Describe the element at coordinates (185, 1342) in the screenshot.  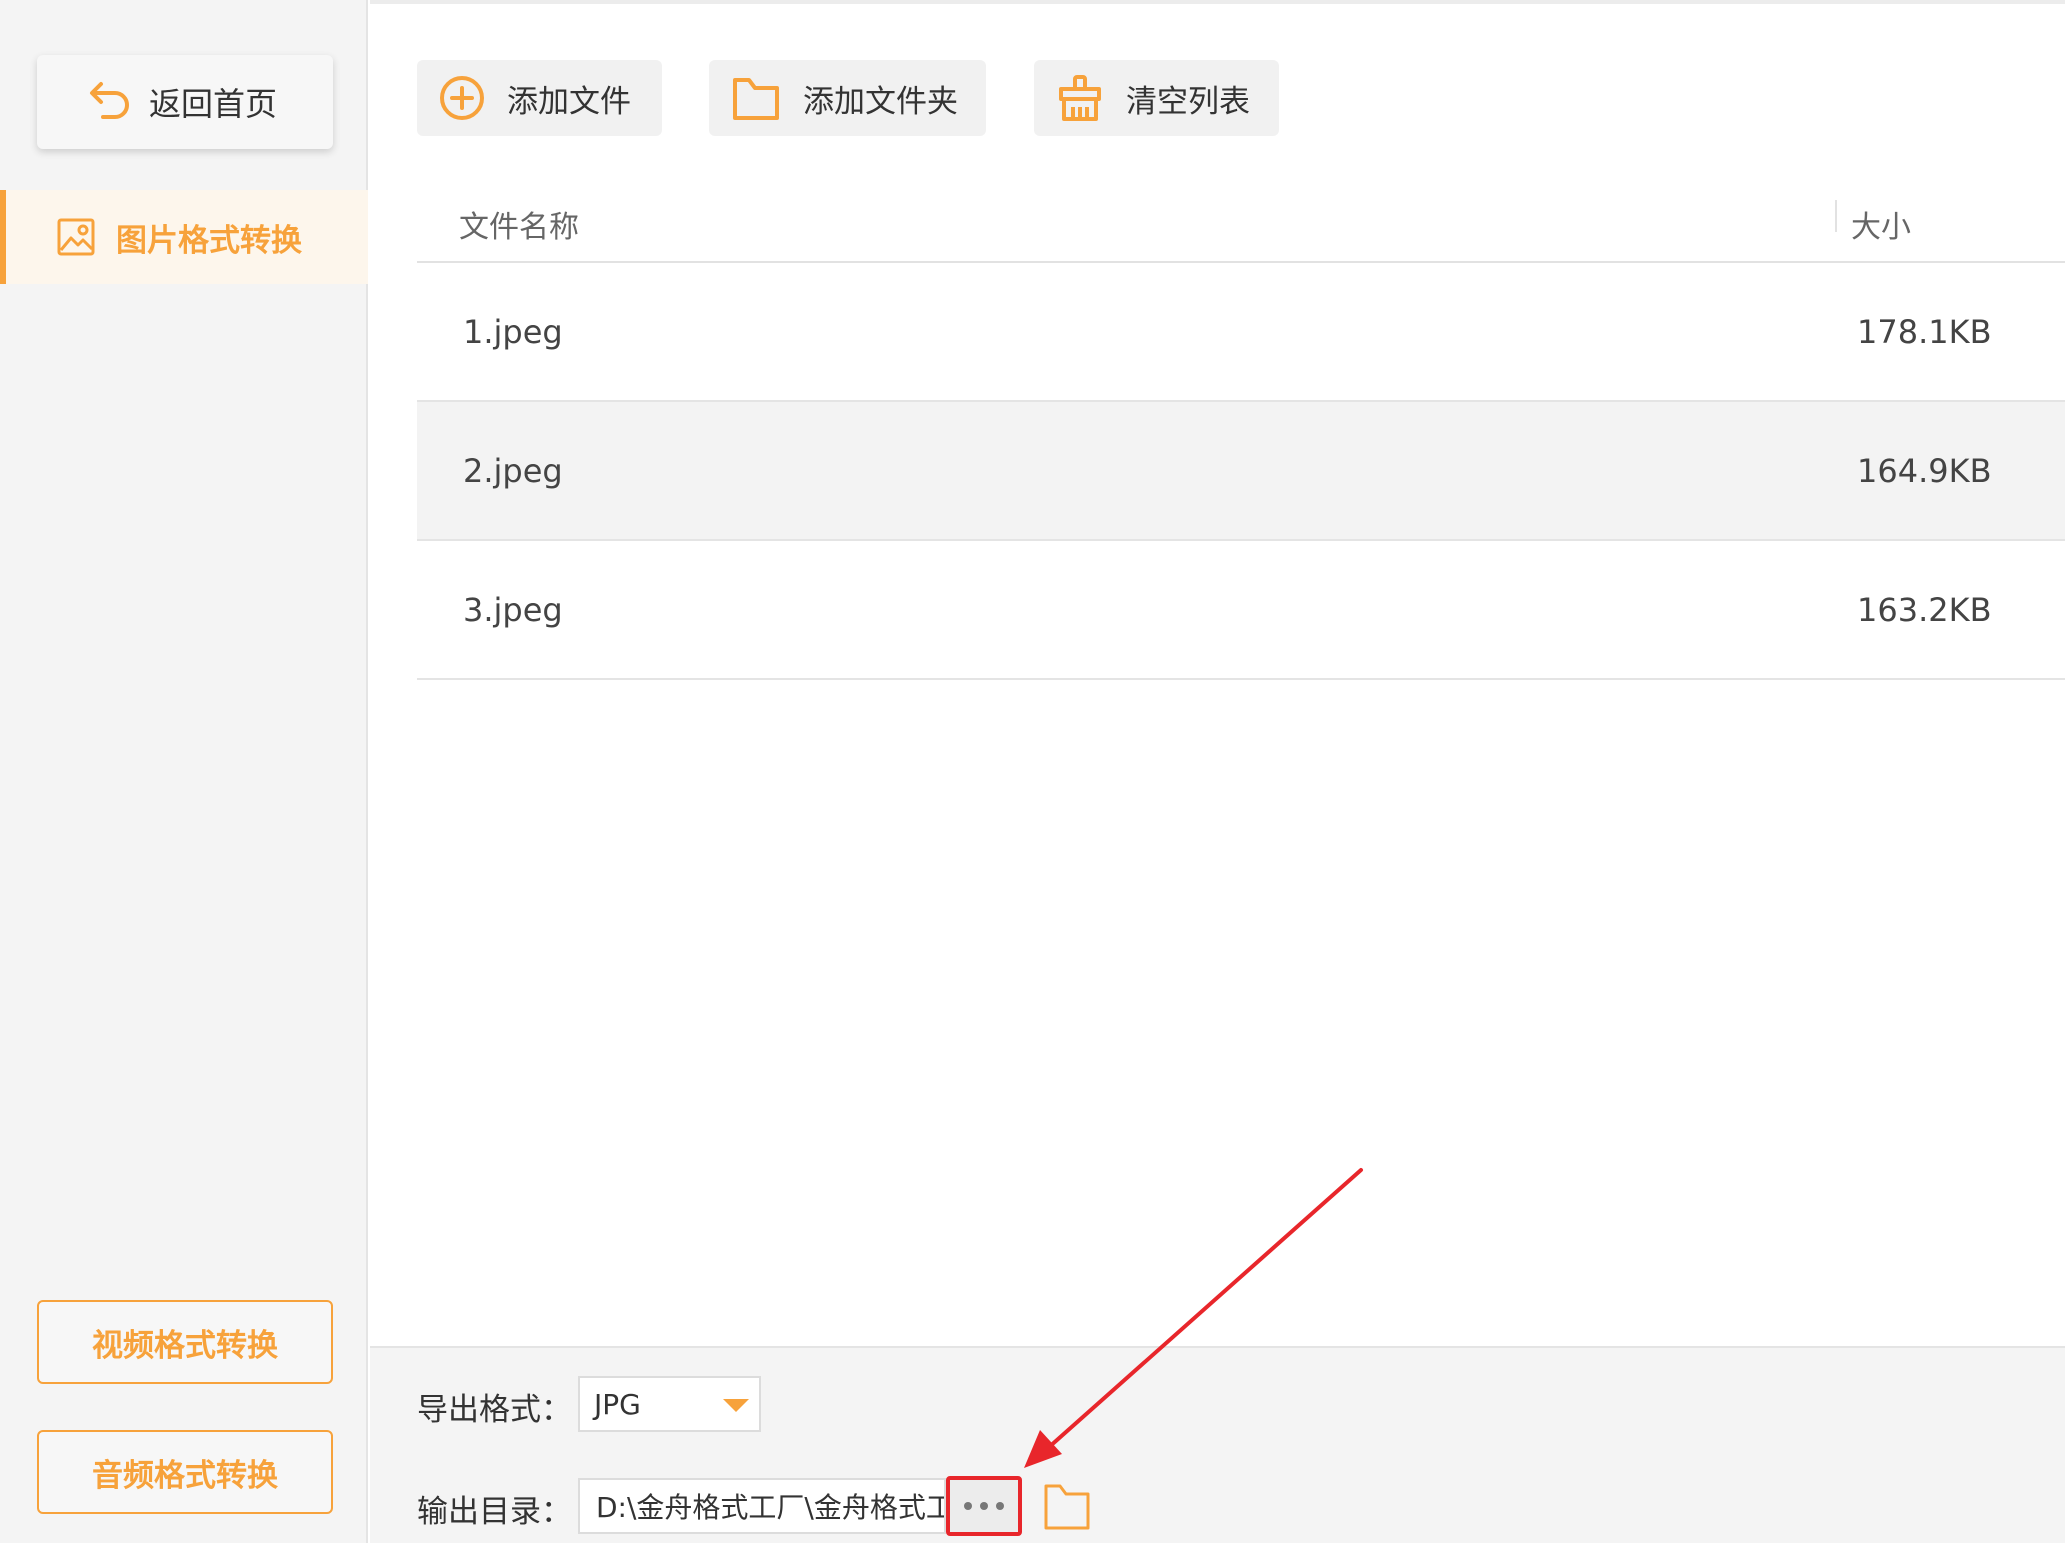
I see `video-convert-button: 视频格式转换` at that location.